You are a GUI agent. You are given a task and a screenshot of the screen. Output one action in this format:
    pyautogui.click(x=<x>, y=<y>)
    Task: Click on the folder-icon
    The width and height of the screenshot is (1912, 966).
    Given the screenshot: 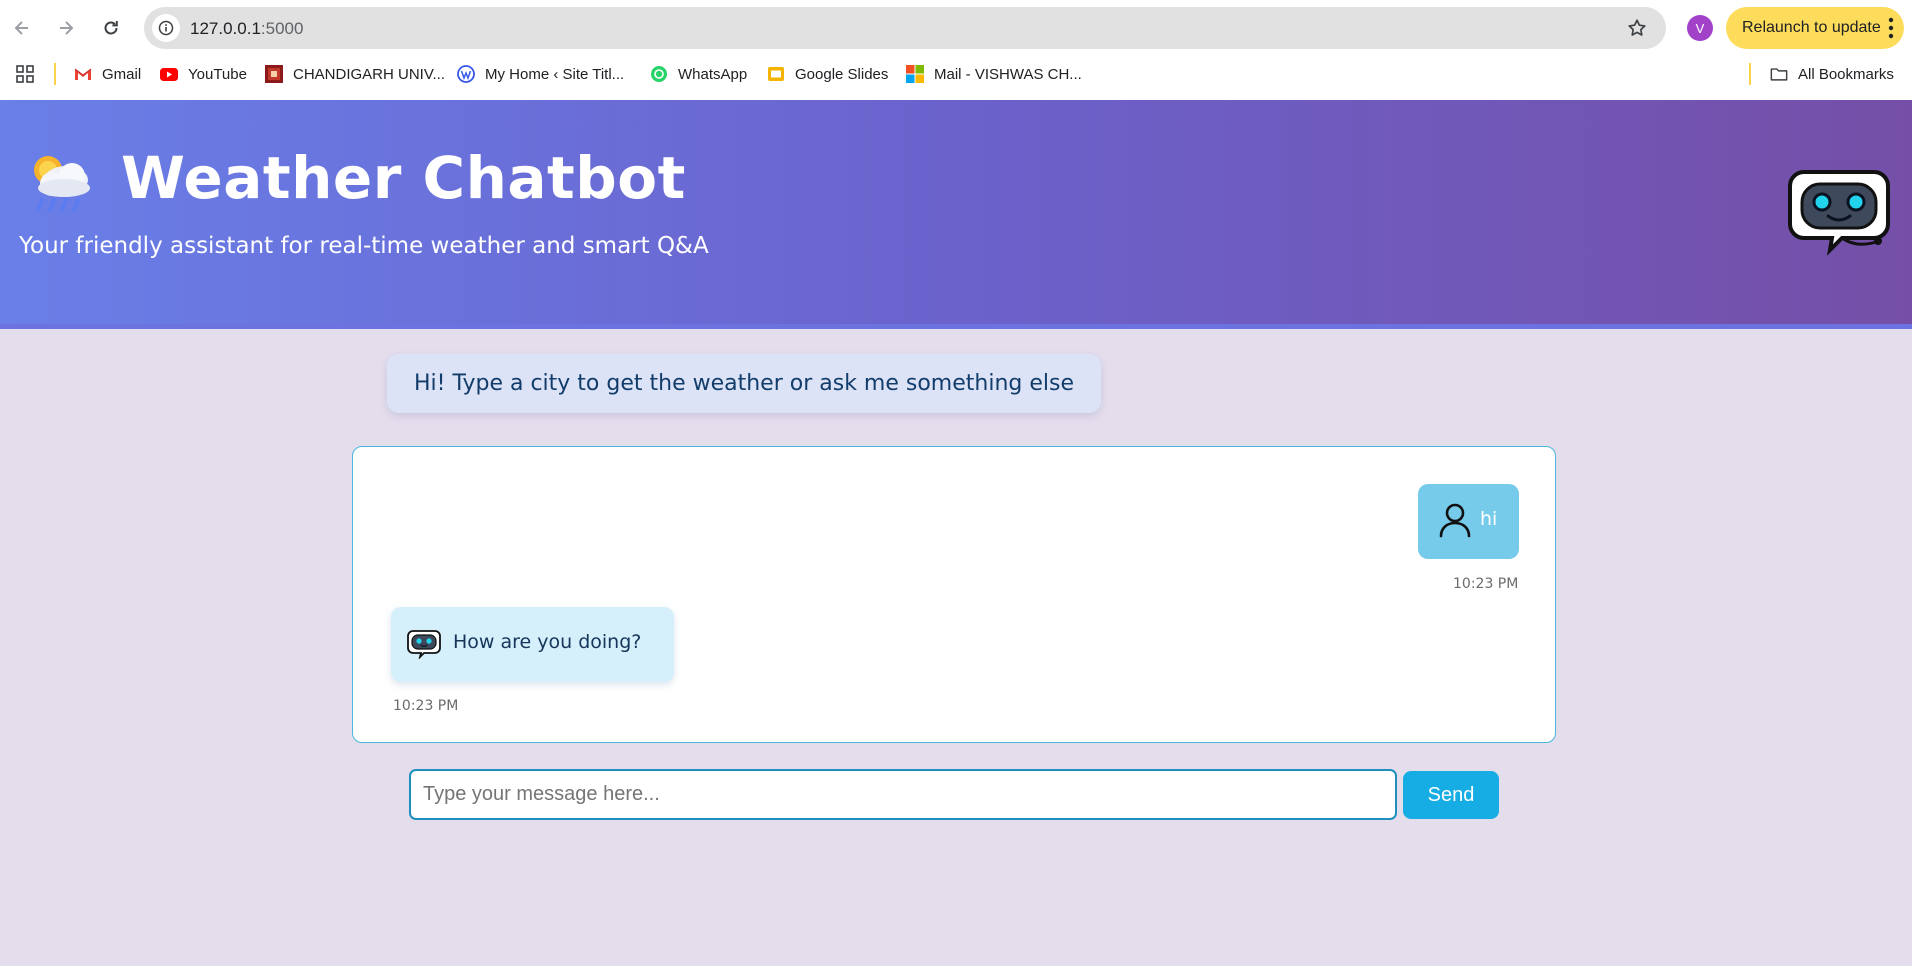 What is the action you would take?
    pyautogui.click(x=1779, y=74)
    